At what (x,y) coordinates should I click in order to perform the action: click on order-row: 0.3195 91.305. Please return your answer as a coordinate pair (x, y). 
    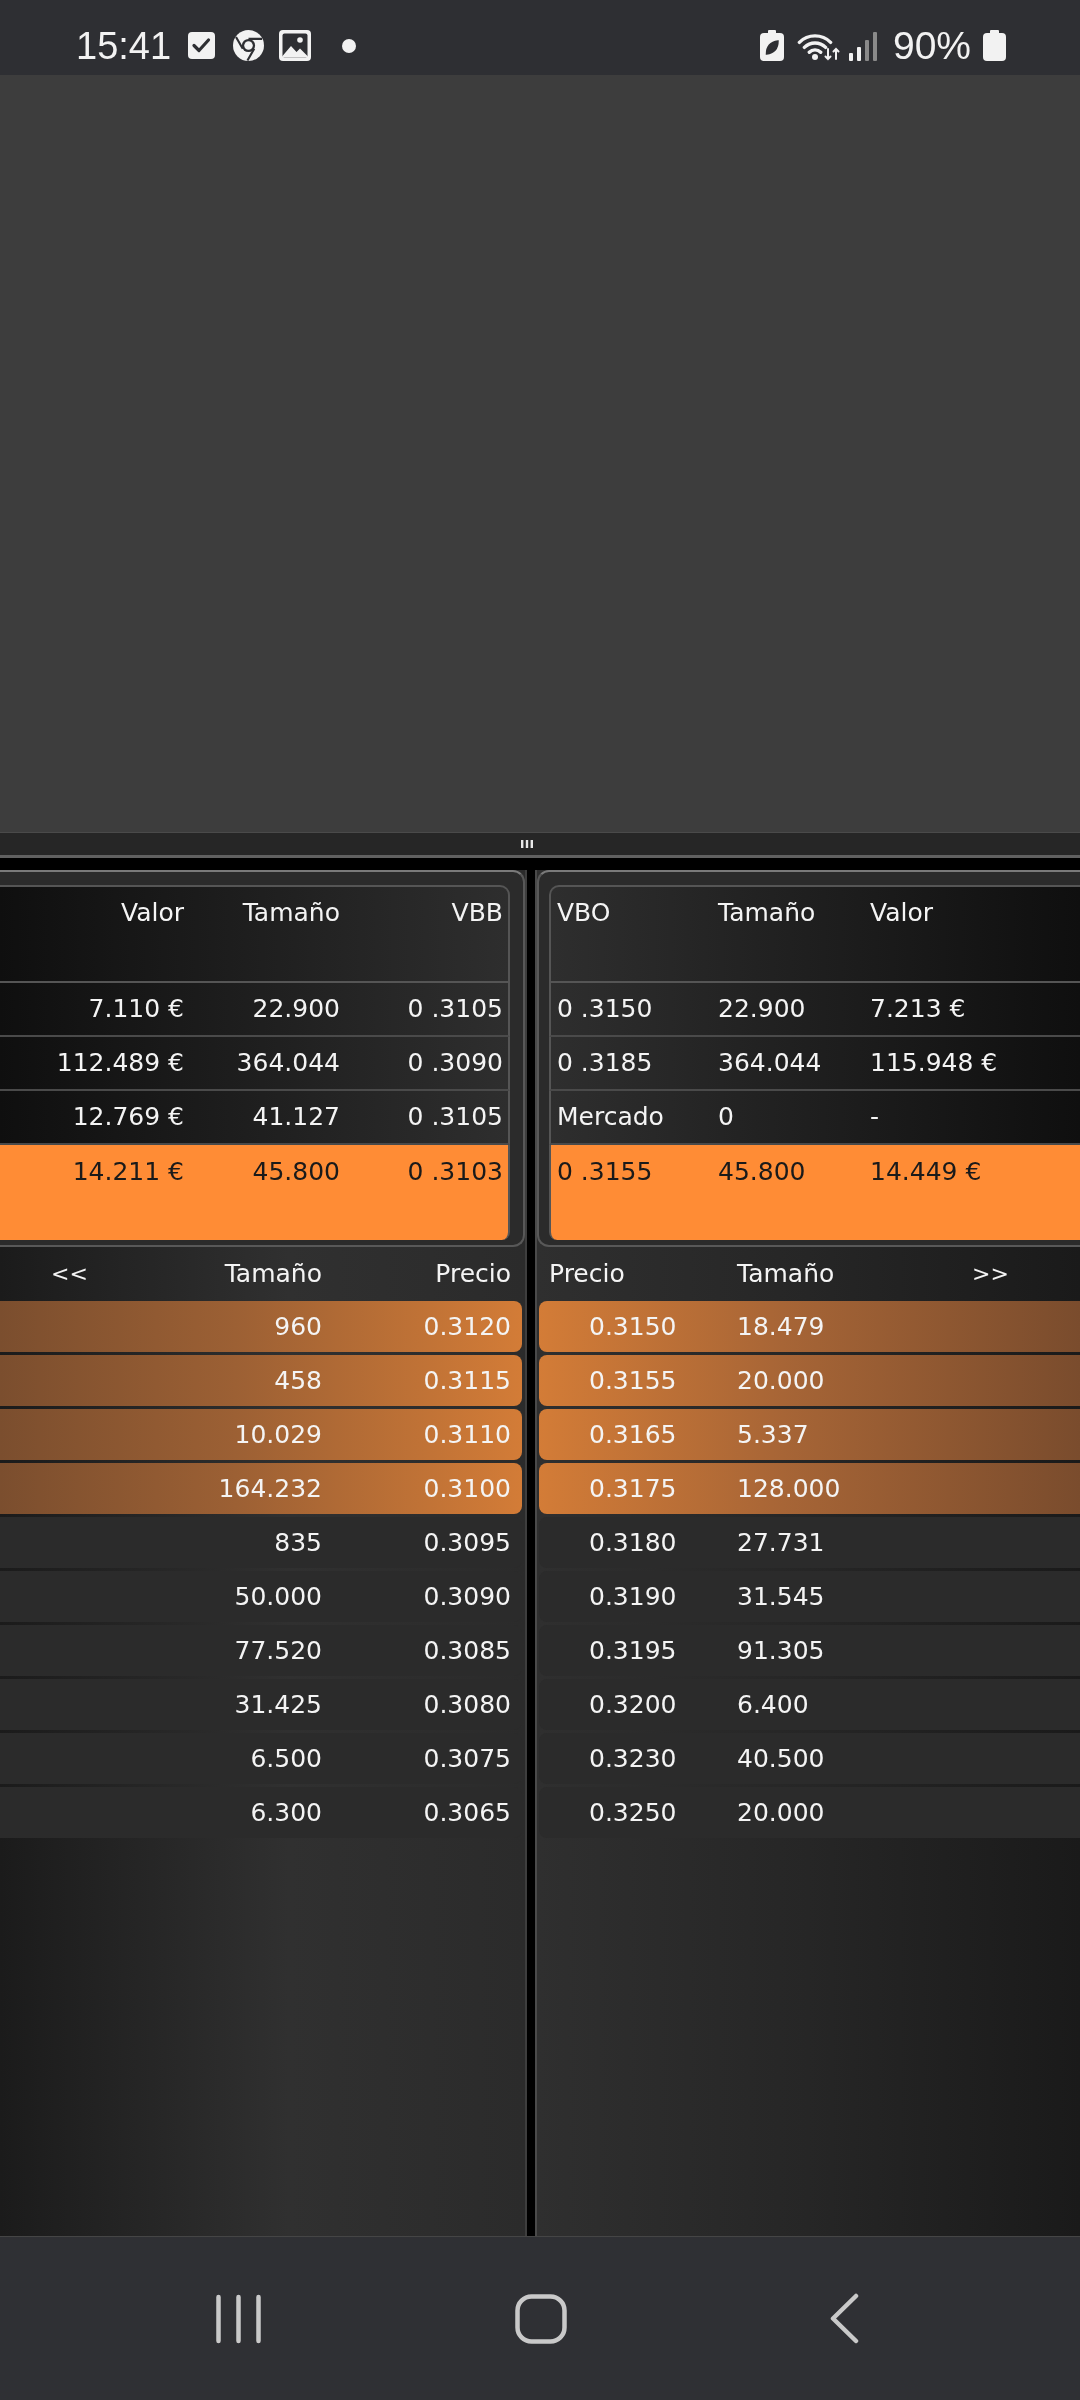
    Looking at the image, I should click on (809, 1650).